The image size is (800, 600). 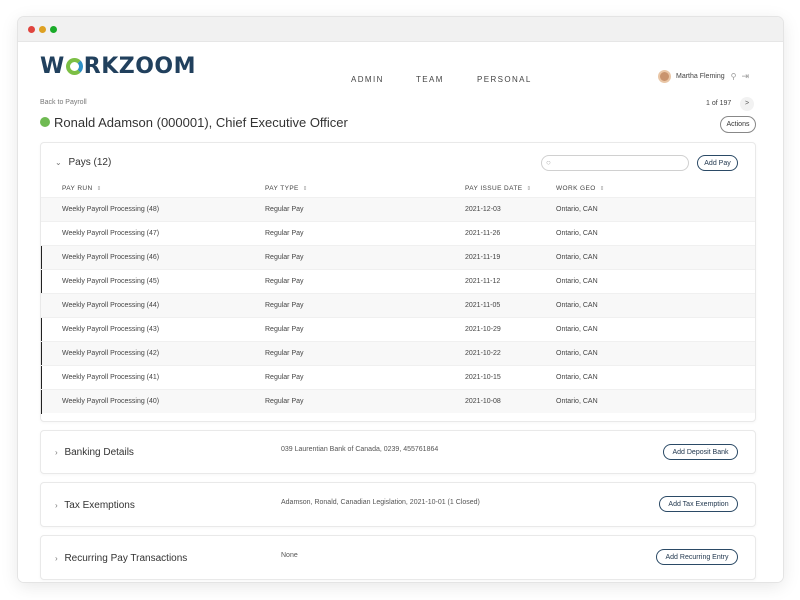 What do you see at coordinates (700, 452) in the screenshot?
I see `add-deposit-bank-button: Add Deposit Bank` at bounding box center [700, 452].